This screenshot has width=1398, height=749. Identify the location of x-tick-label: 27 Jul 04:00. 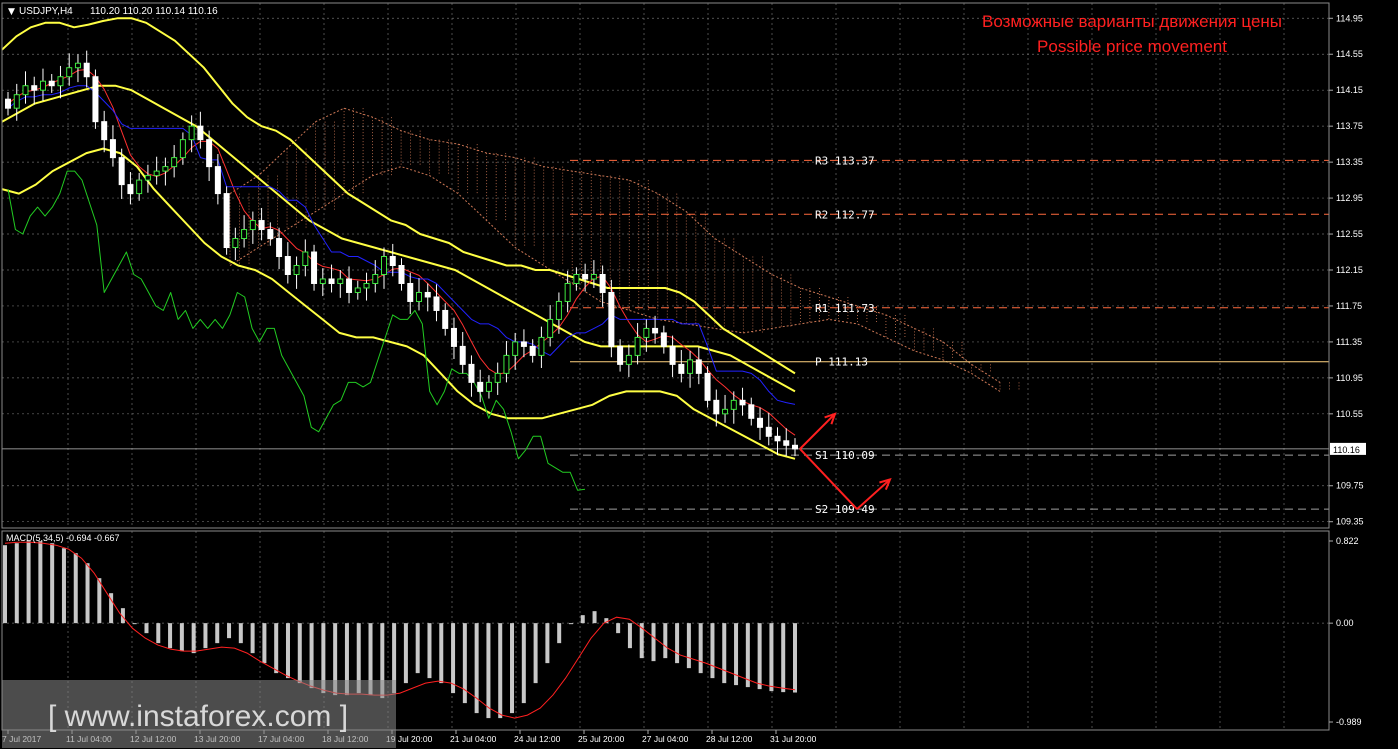
(665, 739).